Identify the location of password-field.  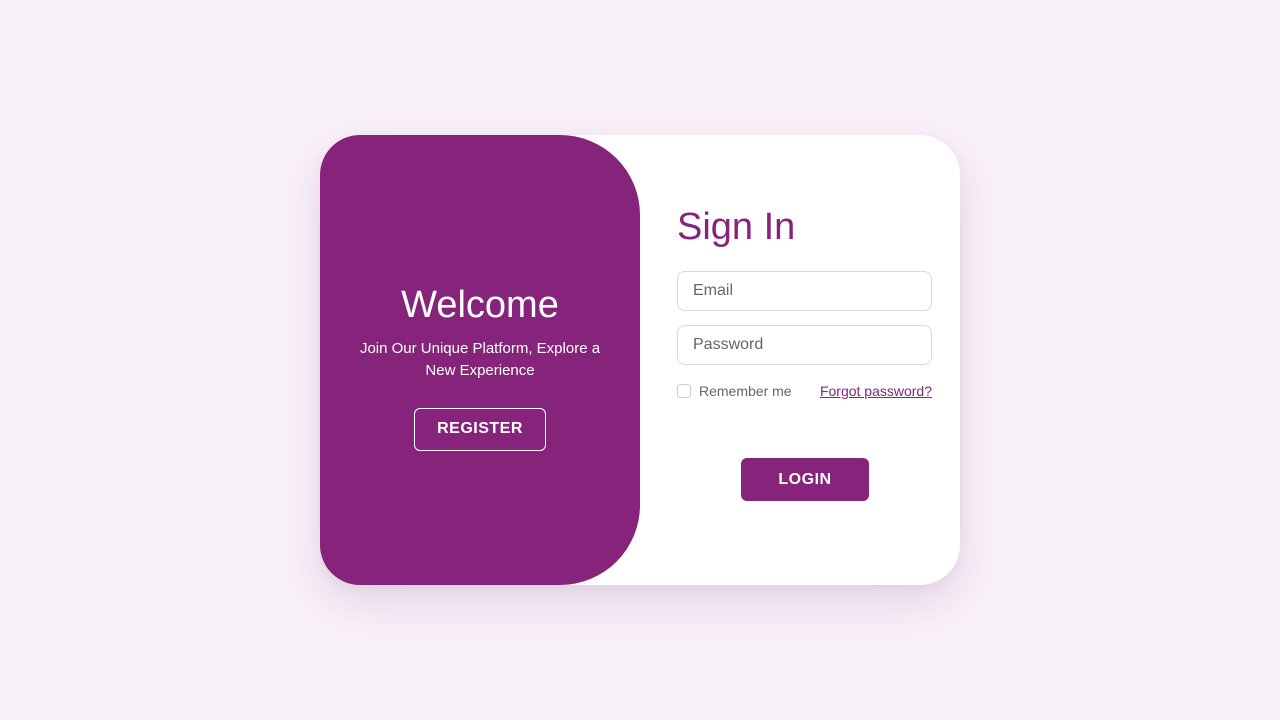
(804, 345).